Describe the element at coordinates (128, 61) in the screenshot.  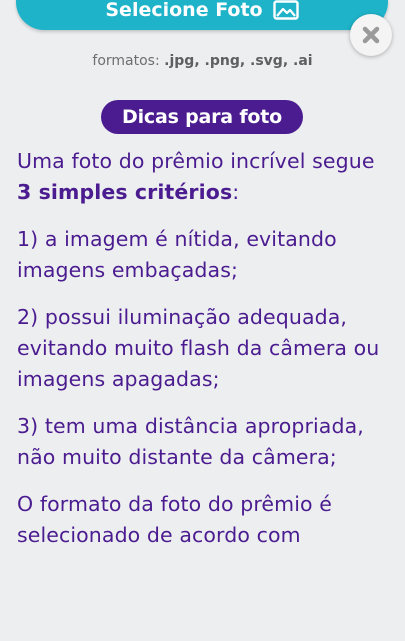
I see `formats-prefix: formatos:` at that location.